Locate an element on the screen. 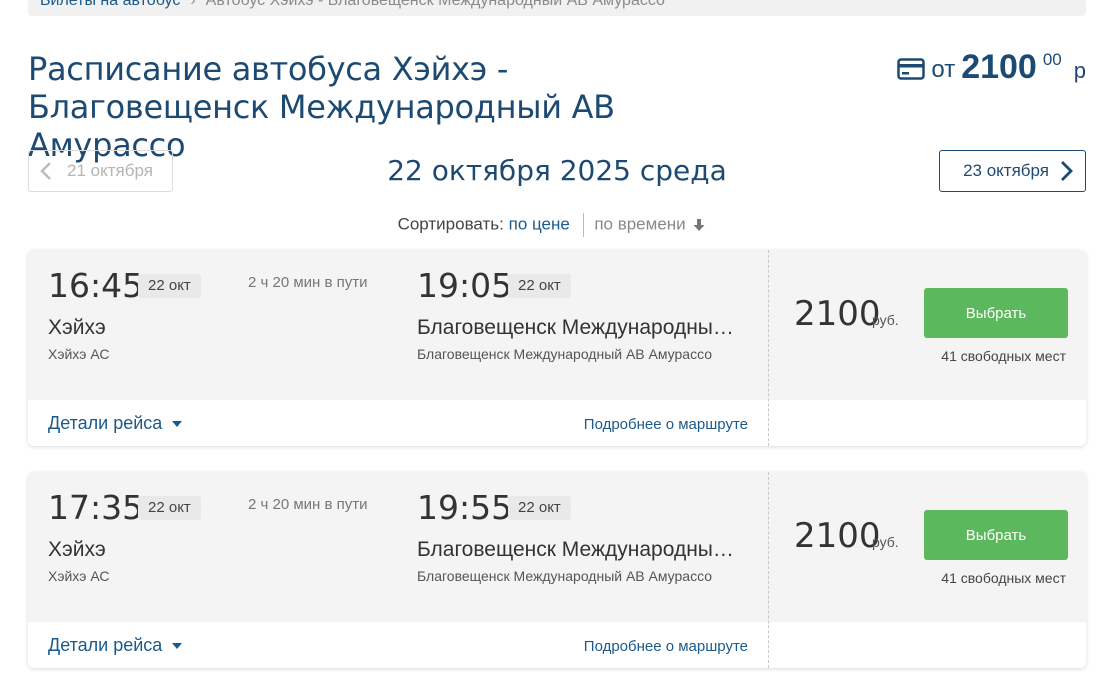  breadcrumb-link: Билеты на автобус is located at coordinates (110, 5).